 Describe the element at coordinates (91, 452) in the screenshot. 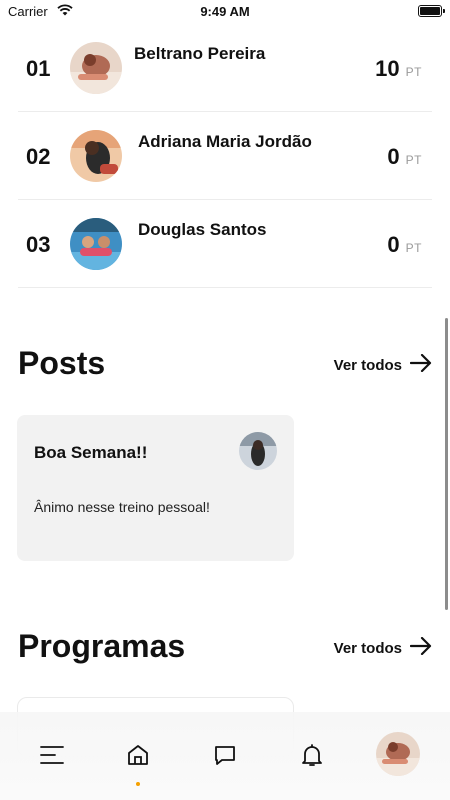

I see `post-title: Boa Semana!!` at that location.